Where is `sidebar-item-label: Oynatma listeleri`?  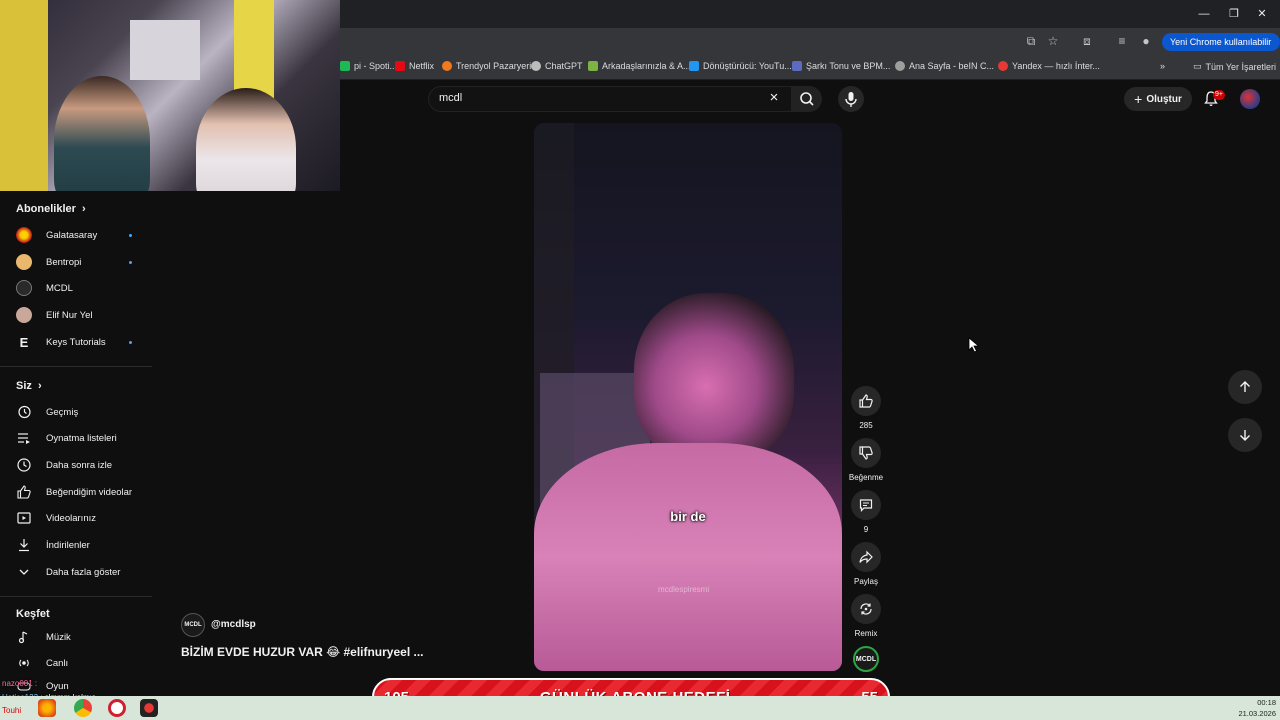 sidebar-item-label: Oynatma listeleri is located at coordinates (81, 438).